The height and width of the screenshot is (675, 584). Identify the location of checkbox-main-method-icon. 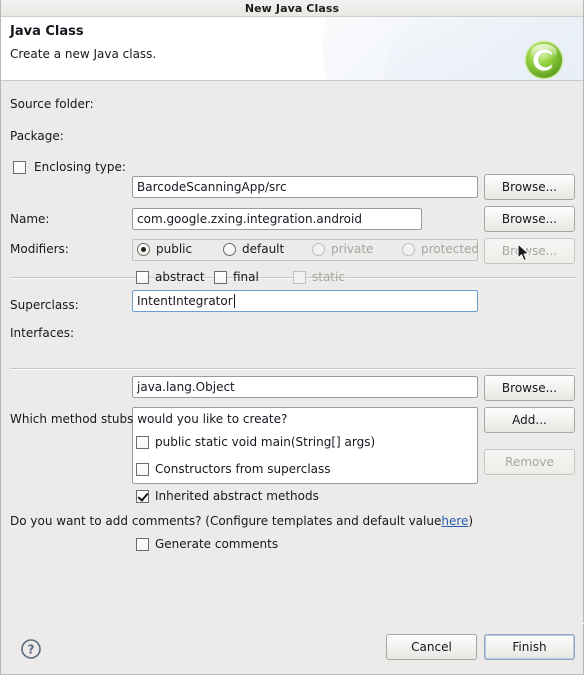
(142, 442).